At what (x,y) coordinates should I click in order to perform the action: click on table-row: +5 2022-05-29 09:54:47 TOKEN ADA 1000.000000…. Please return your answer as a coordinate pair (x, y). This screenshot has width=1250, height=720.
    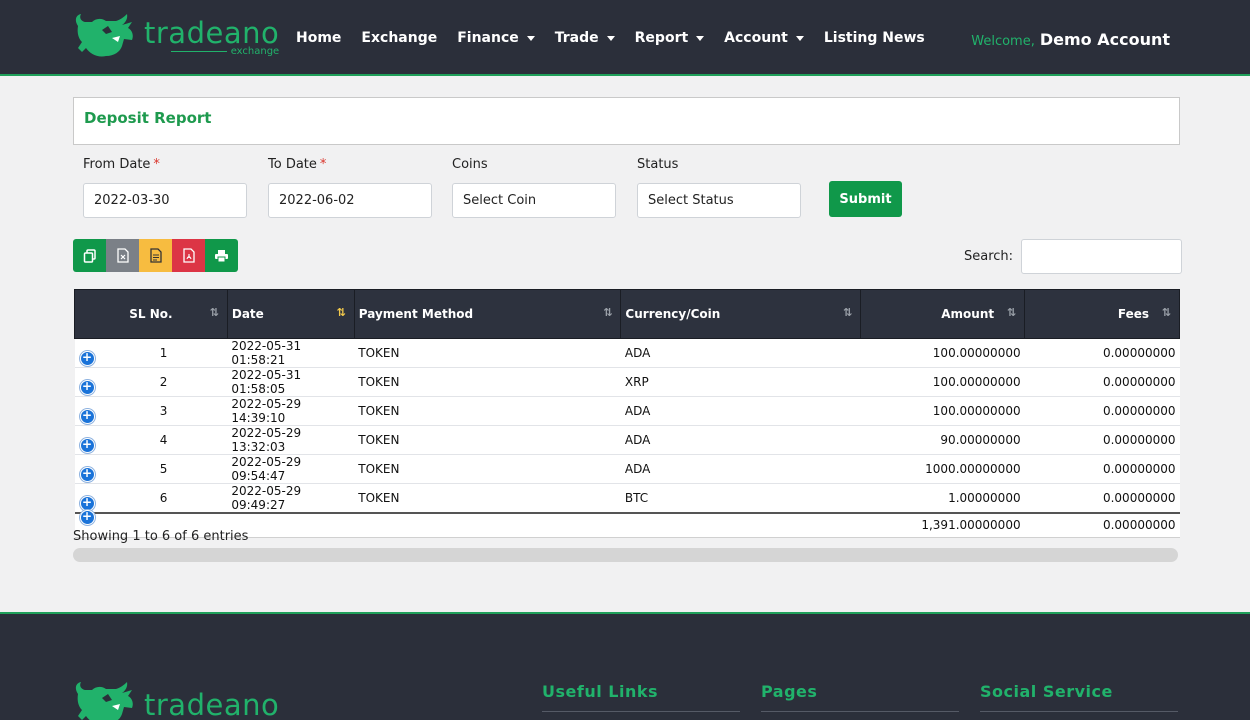
    Looking at the image, I should click on (627, 469).